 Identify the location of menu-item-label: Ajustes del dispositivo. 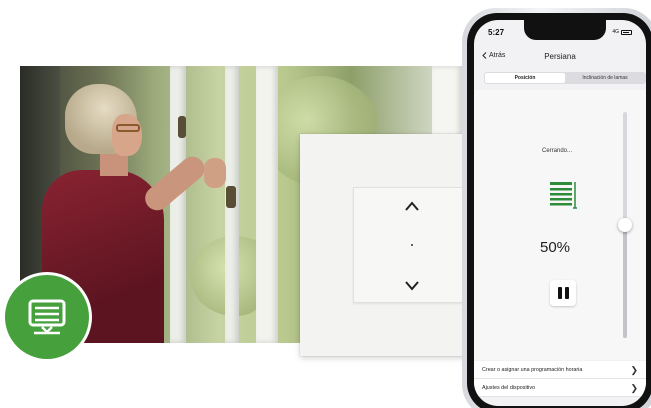
(509, 388).